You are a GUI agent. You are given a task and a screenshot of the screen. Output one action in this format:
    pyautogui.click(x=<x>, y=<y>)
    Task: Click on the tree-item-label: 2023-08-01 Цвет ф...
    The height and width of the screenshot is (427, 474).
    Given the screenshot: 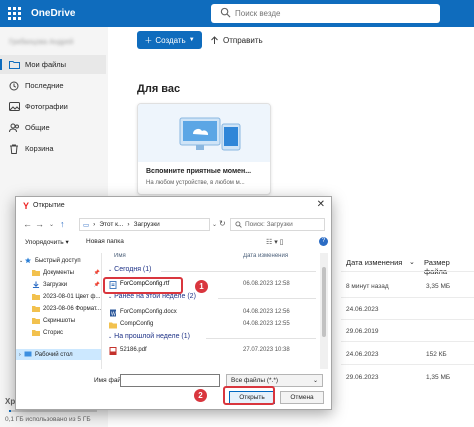 What is the action you would take?
    pyautogui.click(x=72, y=296)
    